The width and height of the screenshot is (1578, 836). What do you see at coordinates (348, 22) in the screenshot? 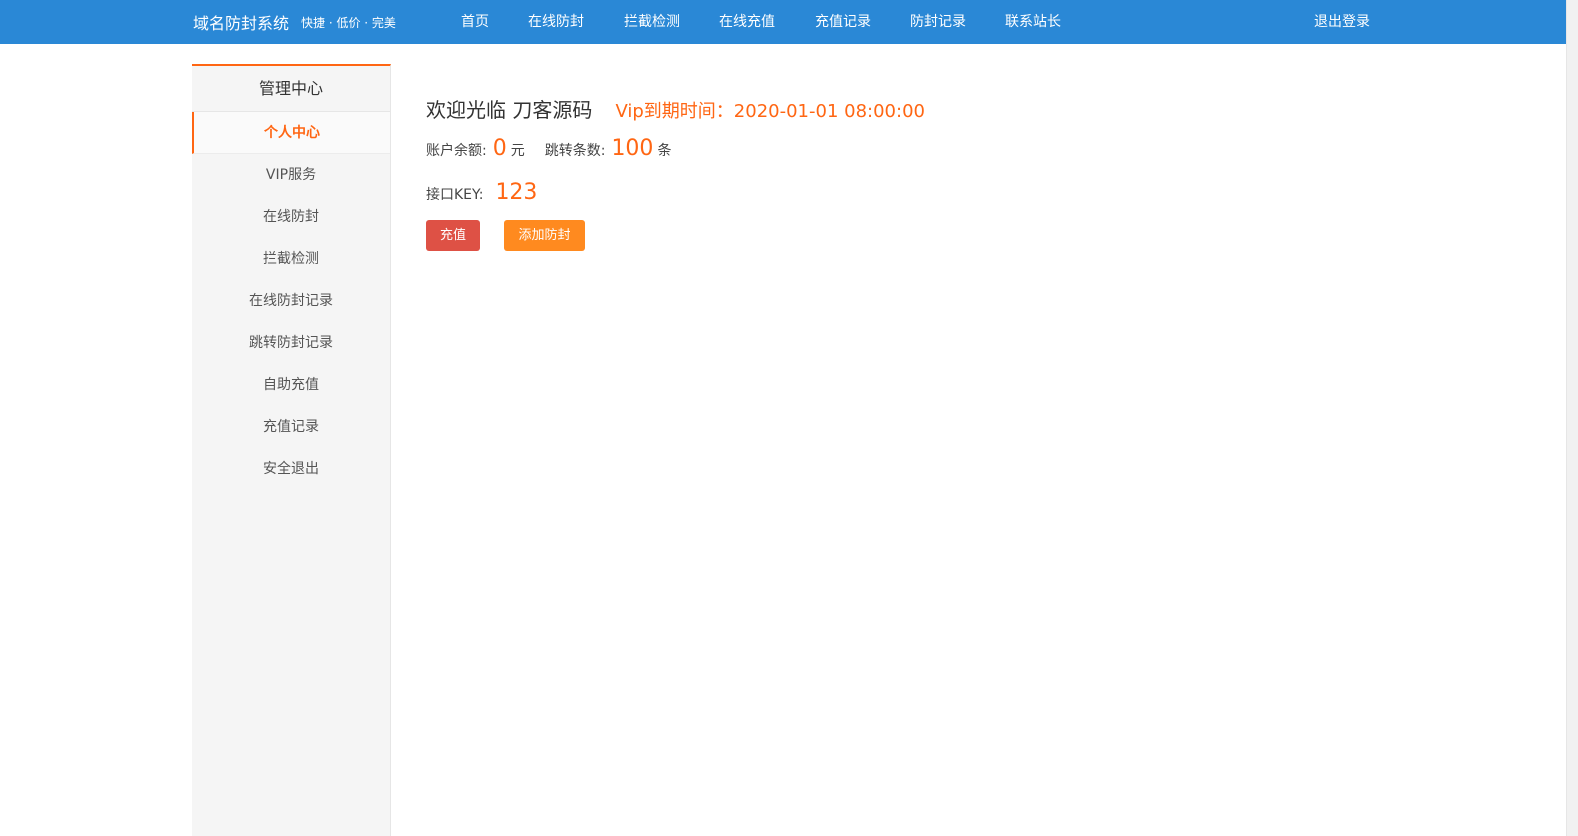
I see `site-slogan: 快捷 · 低价 · 完美` at bounding box center [348, 22].